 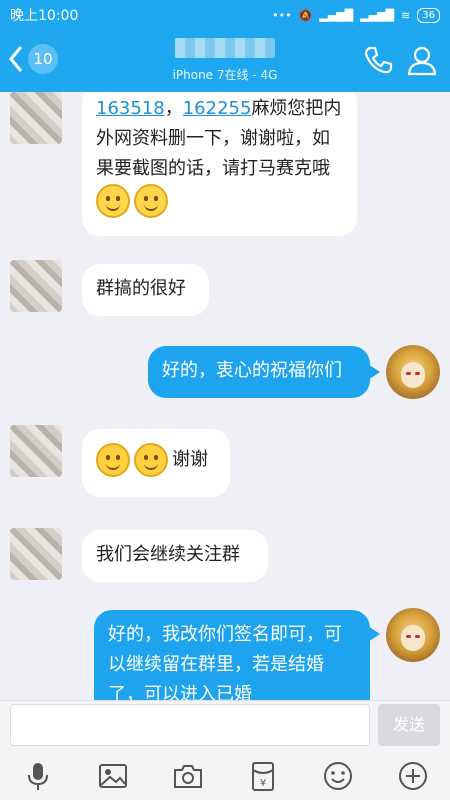 I want to click on message-bubble-5: 我们会继续关注群, so click(x=175, y=556).